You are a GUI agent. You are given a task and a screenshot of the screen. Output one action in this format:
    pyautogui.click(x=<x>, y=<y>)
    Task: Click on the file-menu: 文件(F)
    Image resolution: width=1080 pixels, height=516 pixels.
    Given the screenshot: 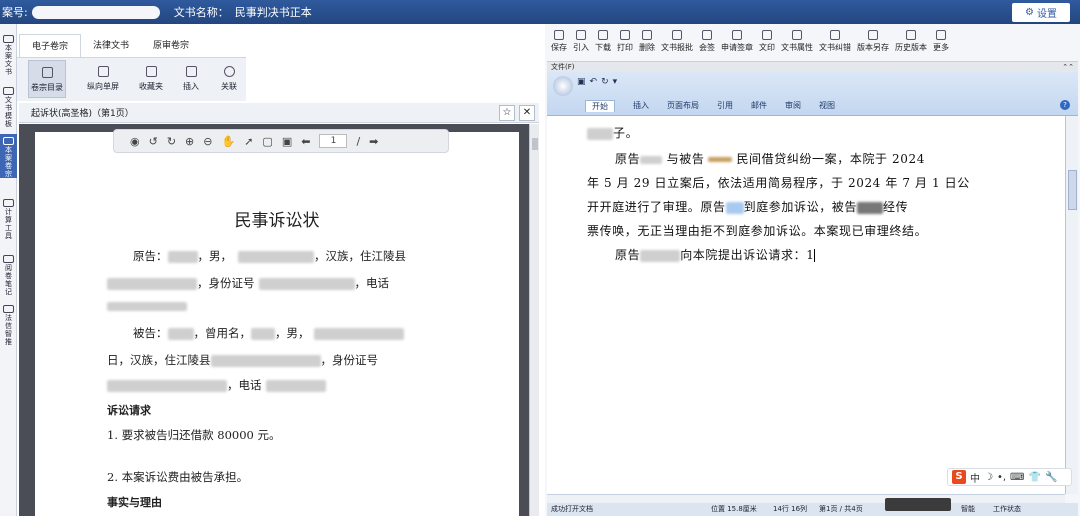 What is the action you would take?
    pyautogui.click(x=563, y=67)
    